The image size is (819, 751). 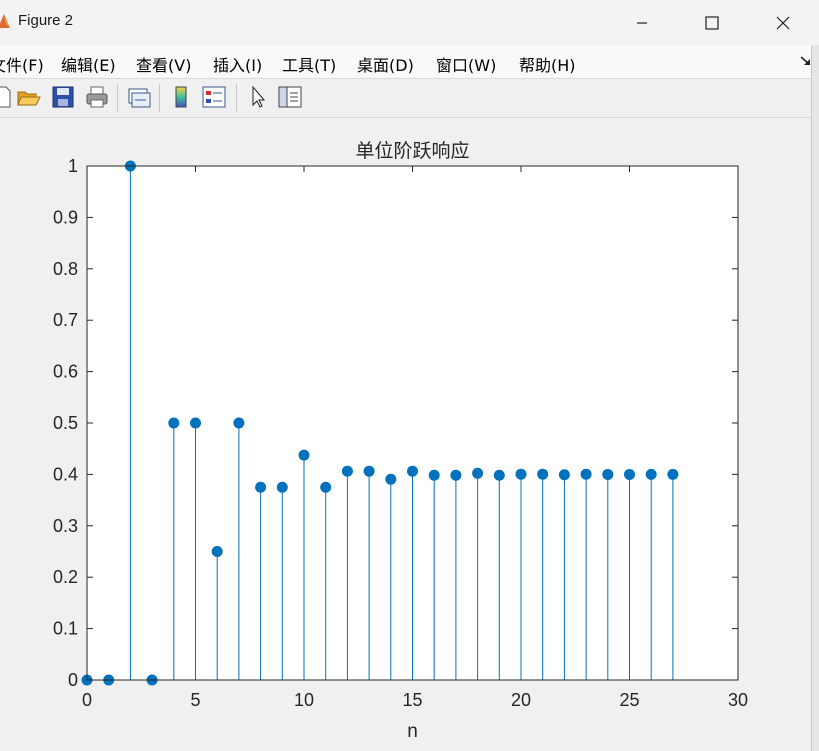 I want to click on print-icon, so click(x=97, y=97).